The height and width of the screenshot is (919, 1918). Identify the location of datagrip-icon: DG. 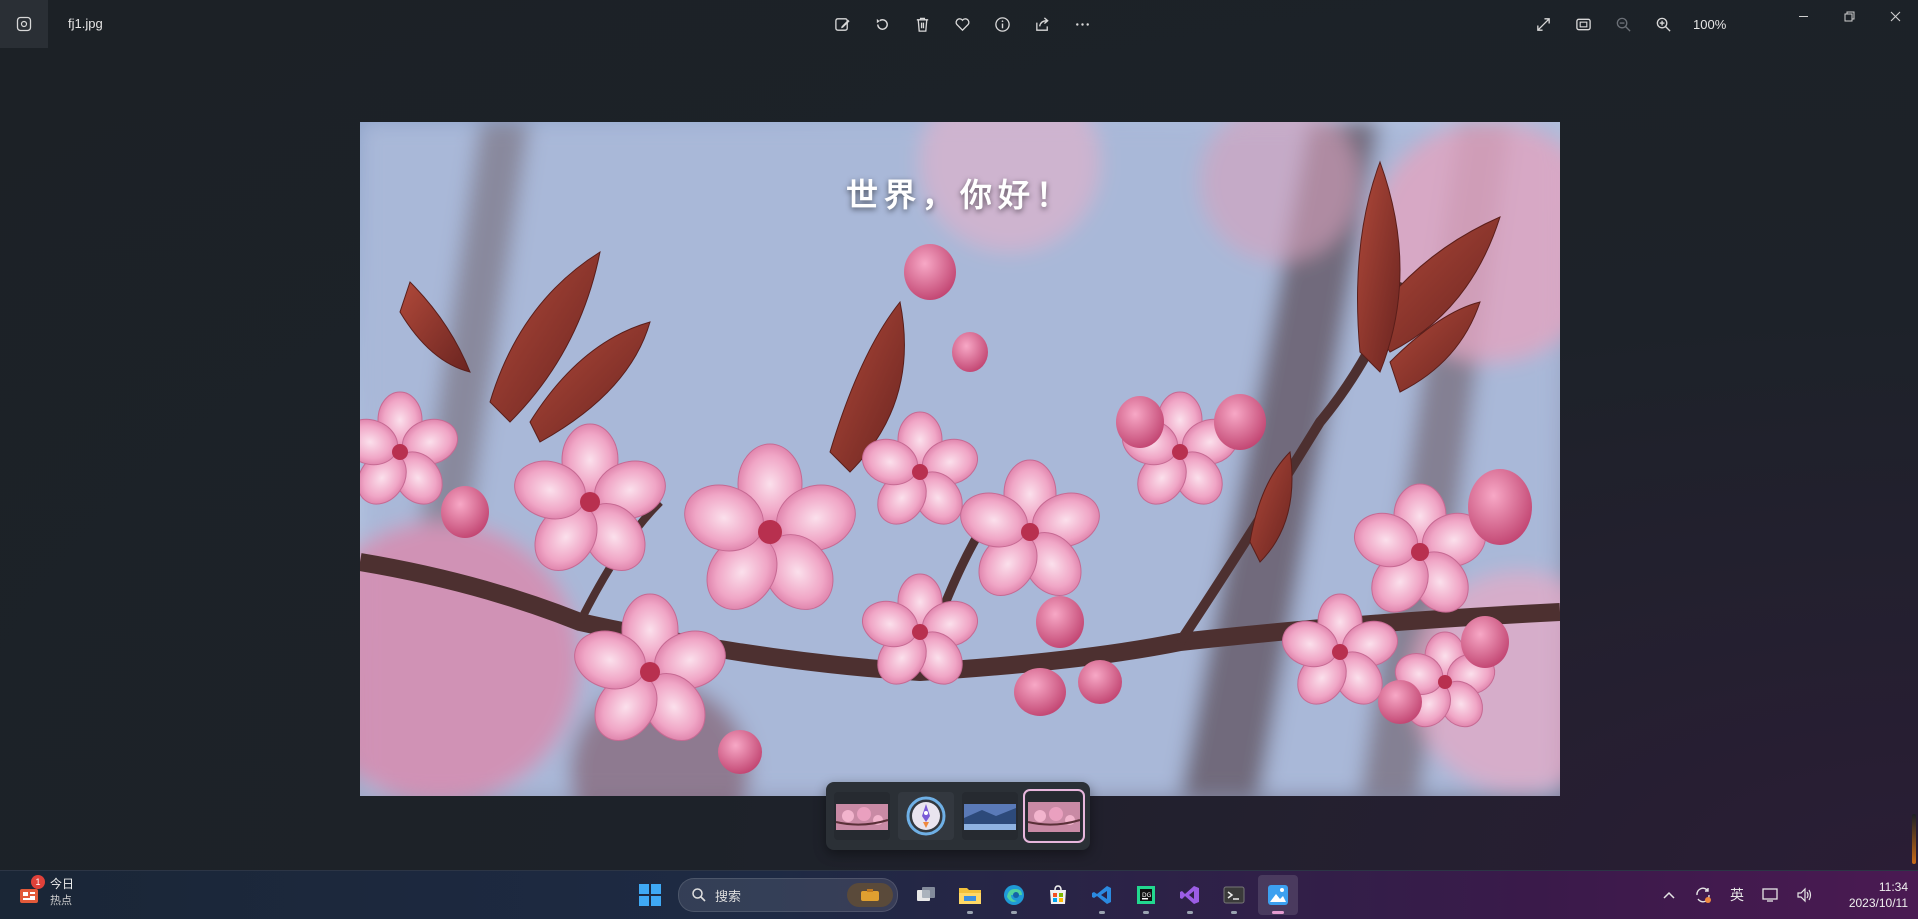
(1146, 895).